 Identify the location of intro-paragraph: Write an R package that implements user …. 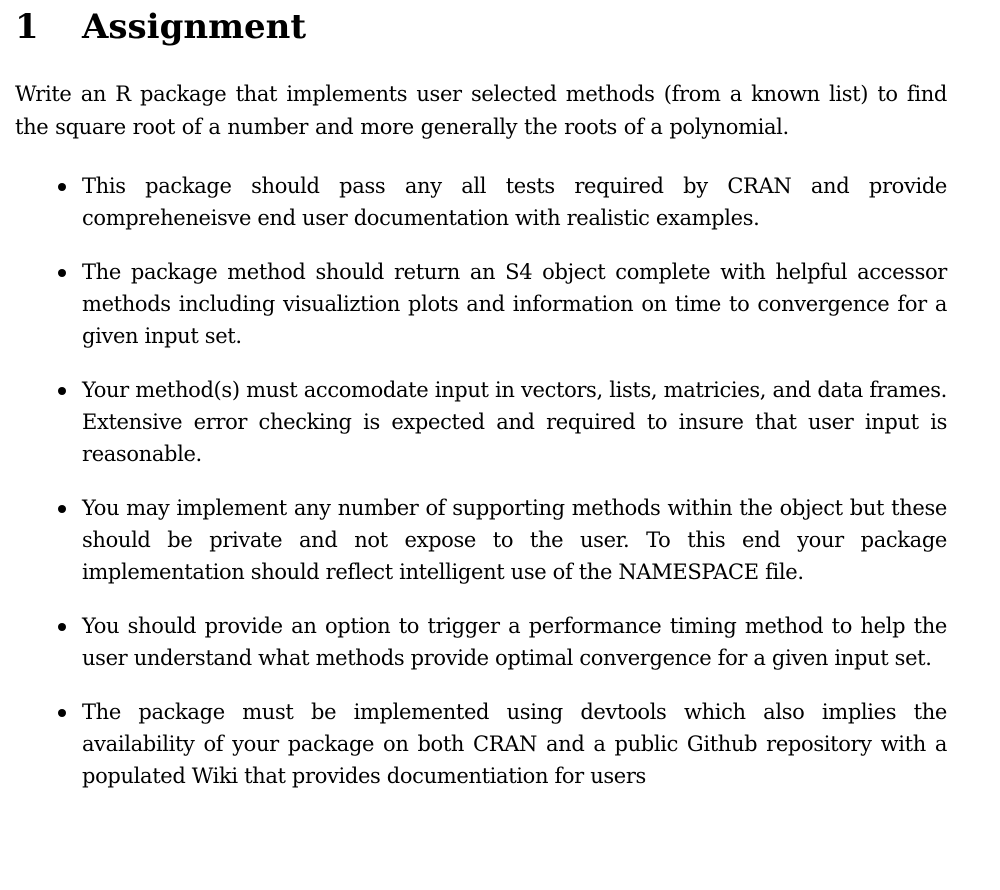
(481, 110).